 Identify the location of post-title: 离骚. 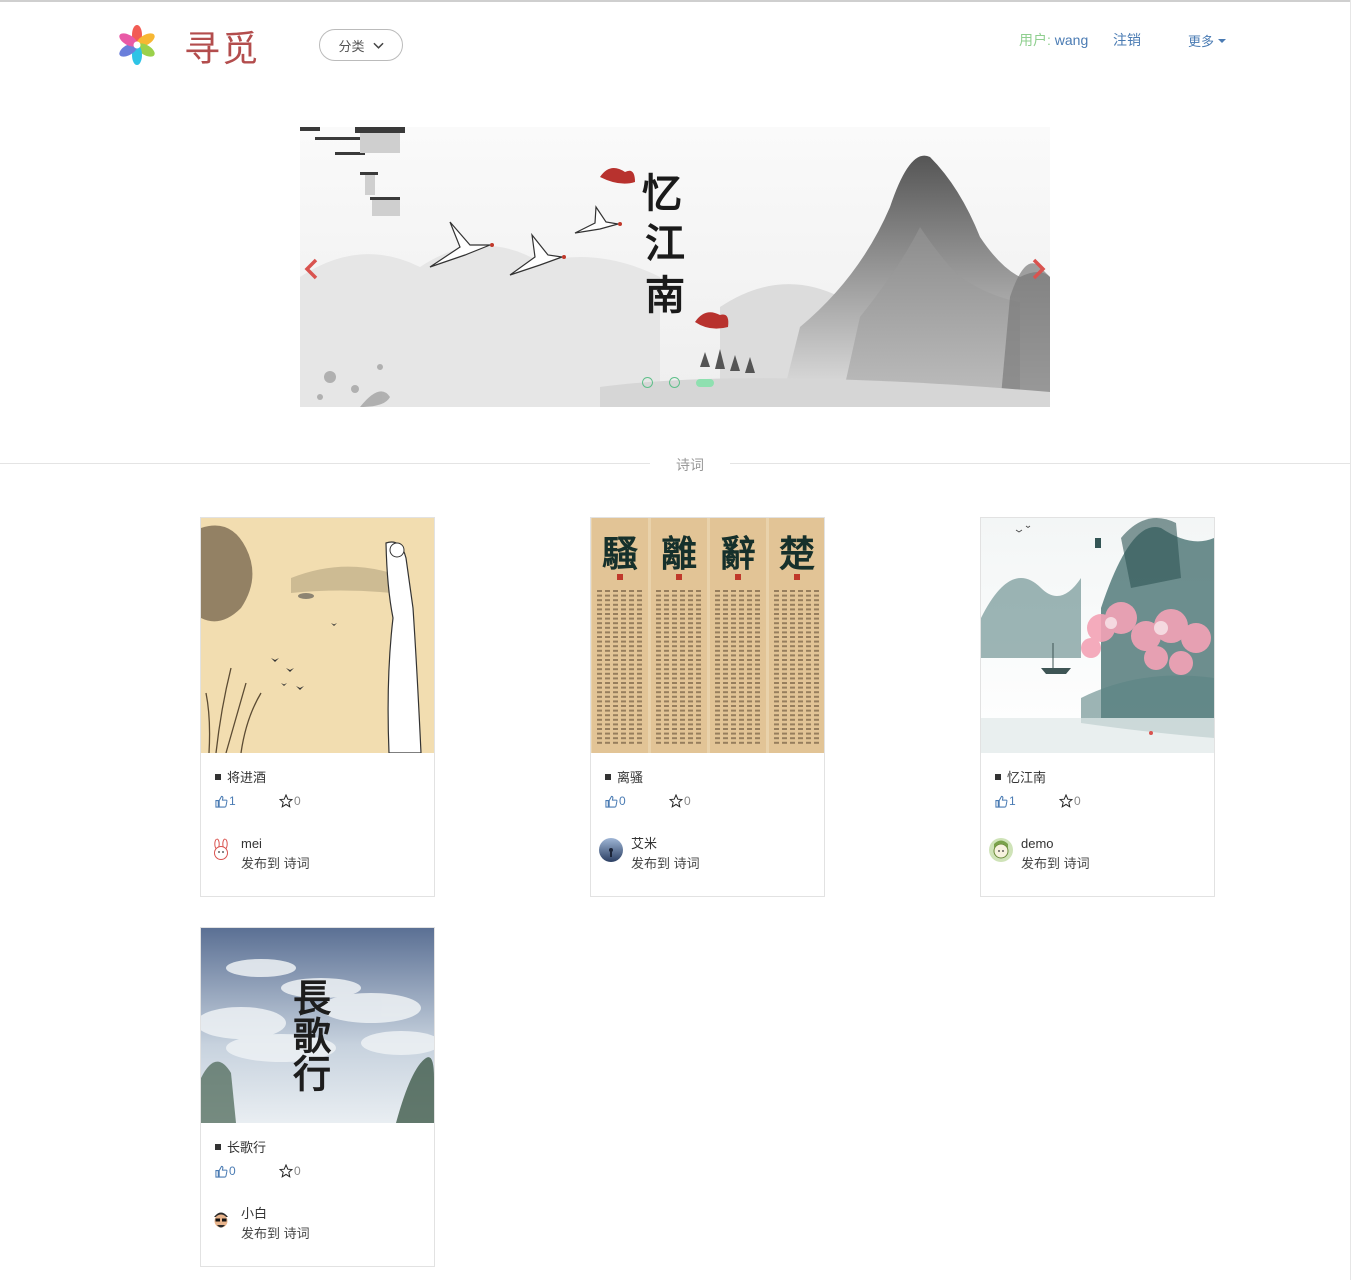
(630, 776).